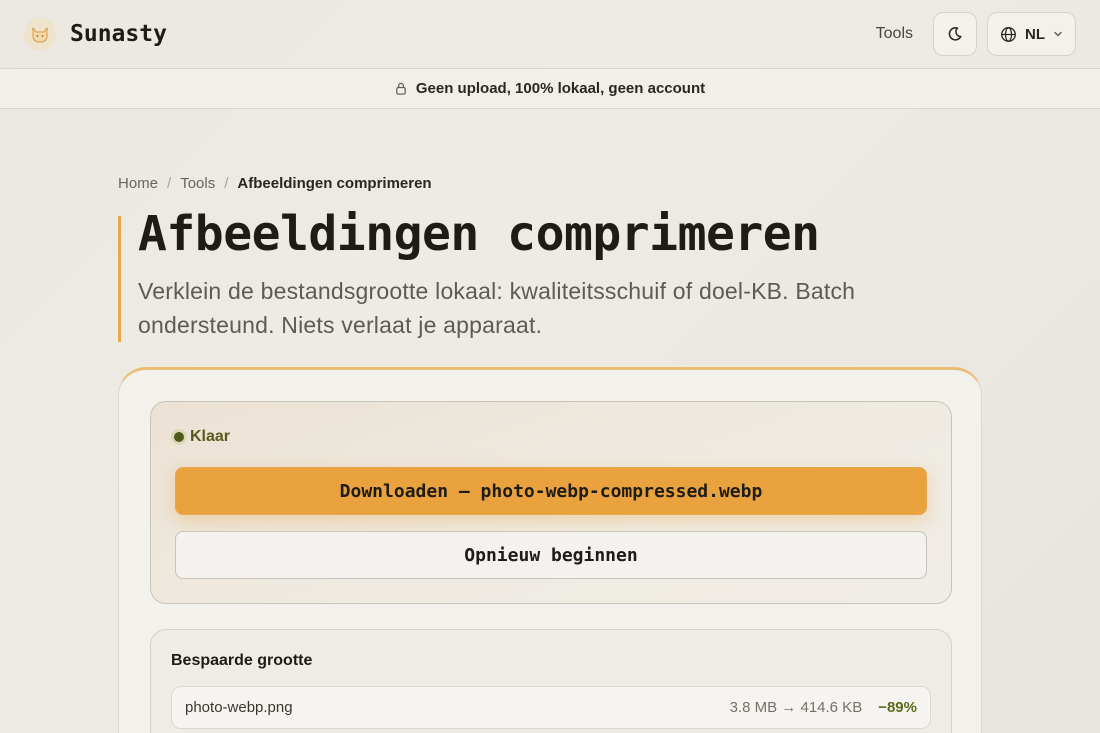 Image resolution: width=1100 pixels, height=733 pixels. I want to click on restart-button: Opnieuw beginnen, so click(551, 555).